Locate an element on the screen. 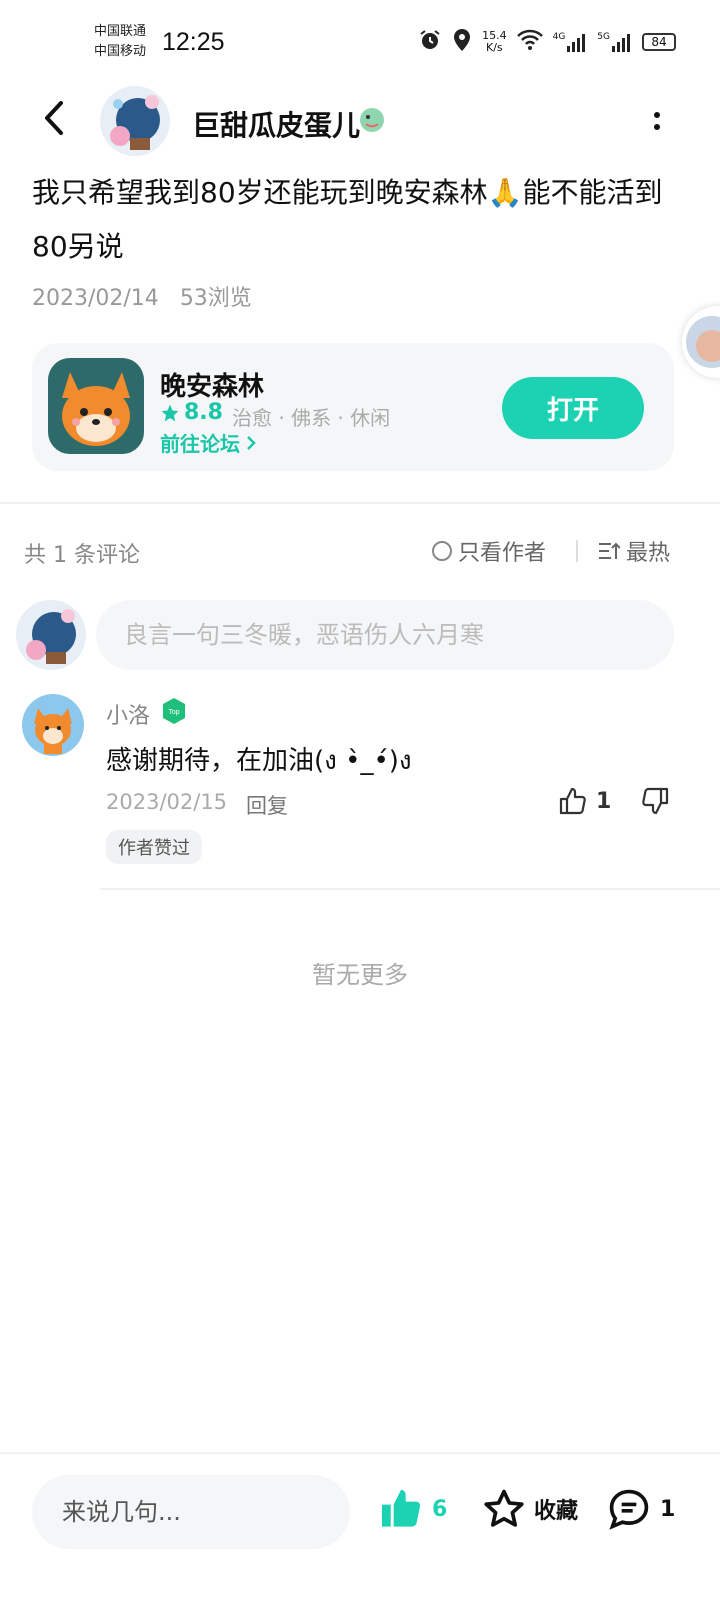 The image size is (720, 1600). comment-input is located at coordinates (385, 635).